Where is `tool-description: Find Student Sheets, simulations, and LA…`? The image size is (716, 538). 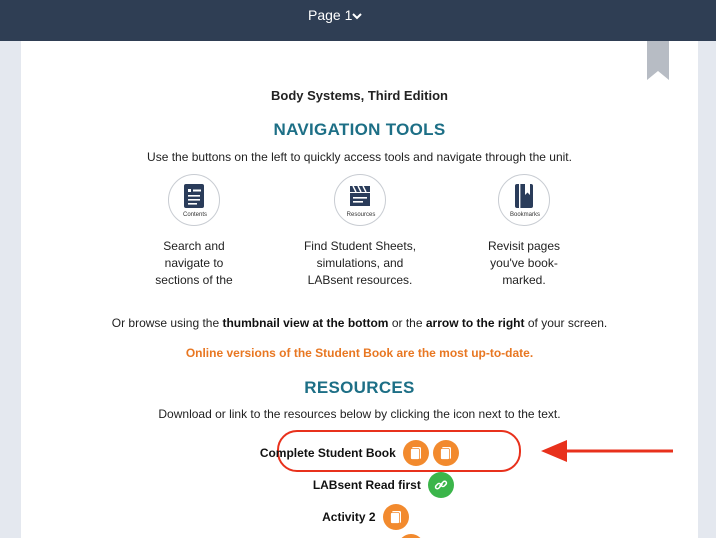 tool-description: Find Student Sheets, simulations, and LA… is located at coordinates (360, 263).